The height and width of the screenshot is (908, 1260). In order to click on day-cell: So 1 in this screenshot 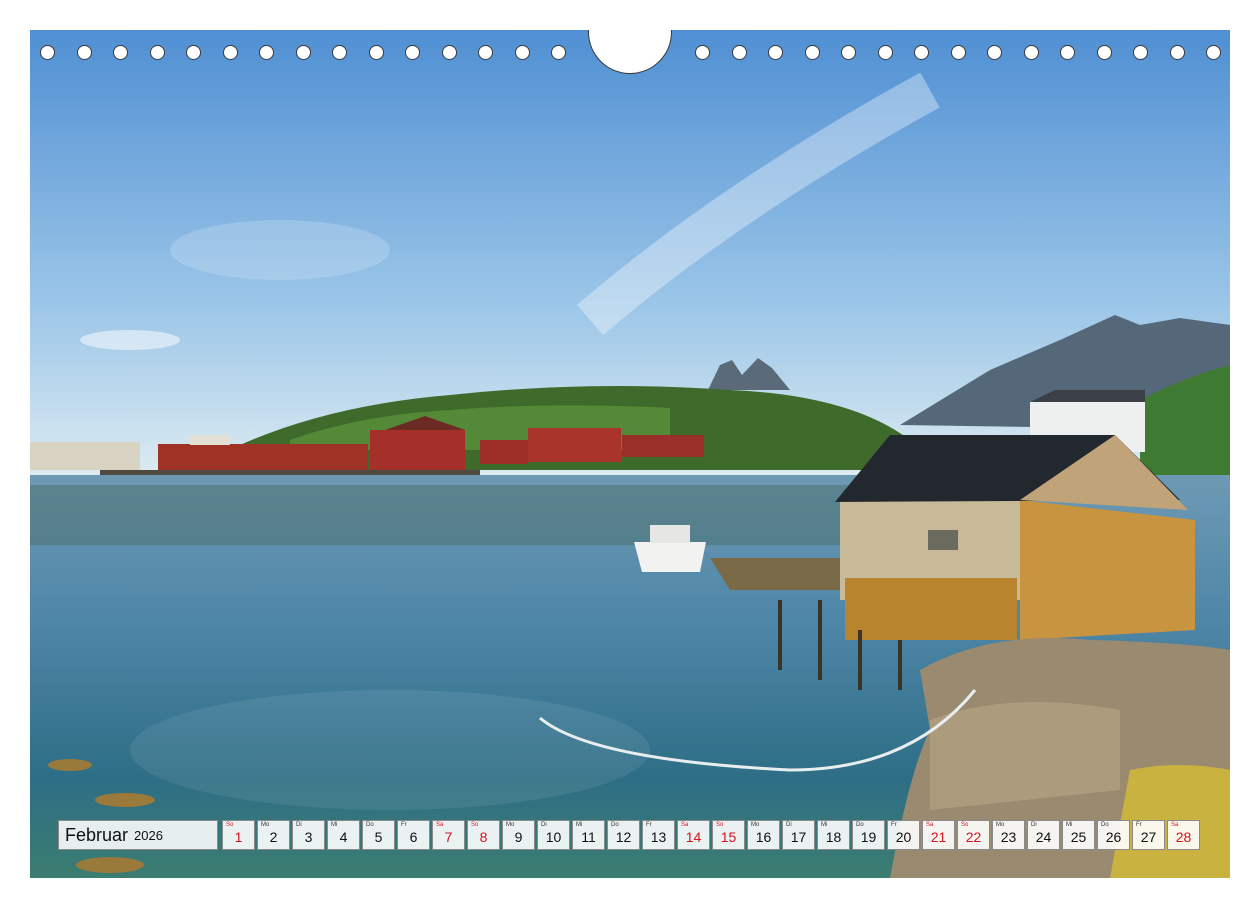, I will do `click(238, 835)`.